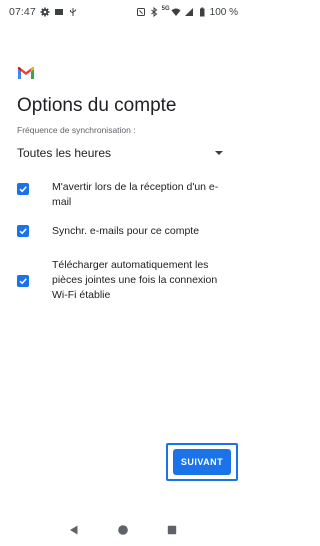 This screenshot has width=320, height=546. What do you see at coordinates (165, 9) in the screenshot?
I see `network-type: 5G` at bounding box center [165, 9].